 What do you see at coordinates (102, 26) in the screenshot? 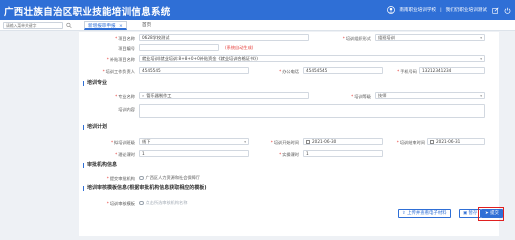
I see `tab-label: 新增报审申报` at bounding box center [102, 26].